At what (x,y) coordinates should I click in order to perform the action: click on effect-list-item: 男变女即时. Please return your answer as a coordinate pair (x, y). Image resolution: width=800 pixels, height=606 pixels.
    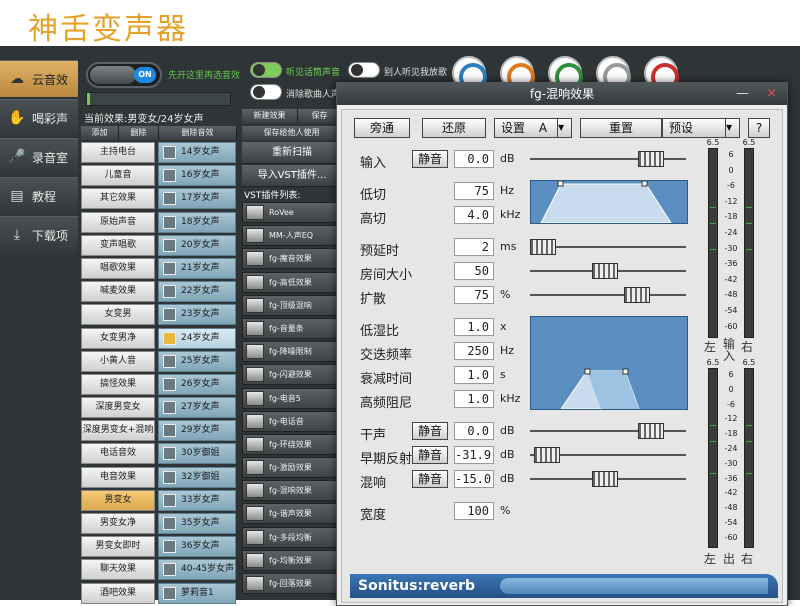
    Looking at the image, I should click on (118, 547).